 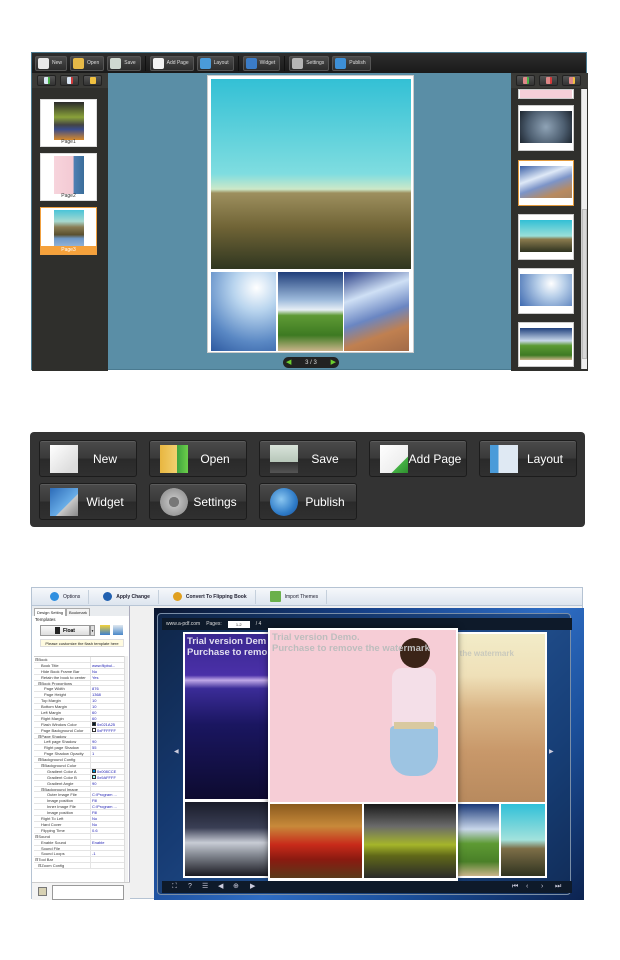 I want to click on property-value: 1, so click(x=109, y=753).